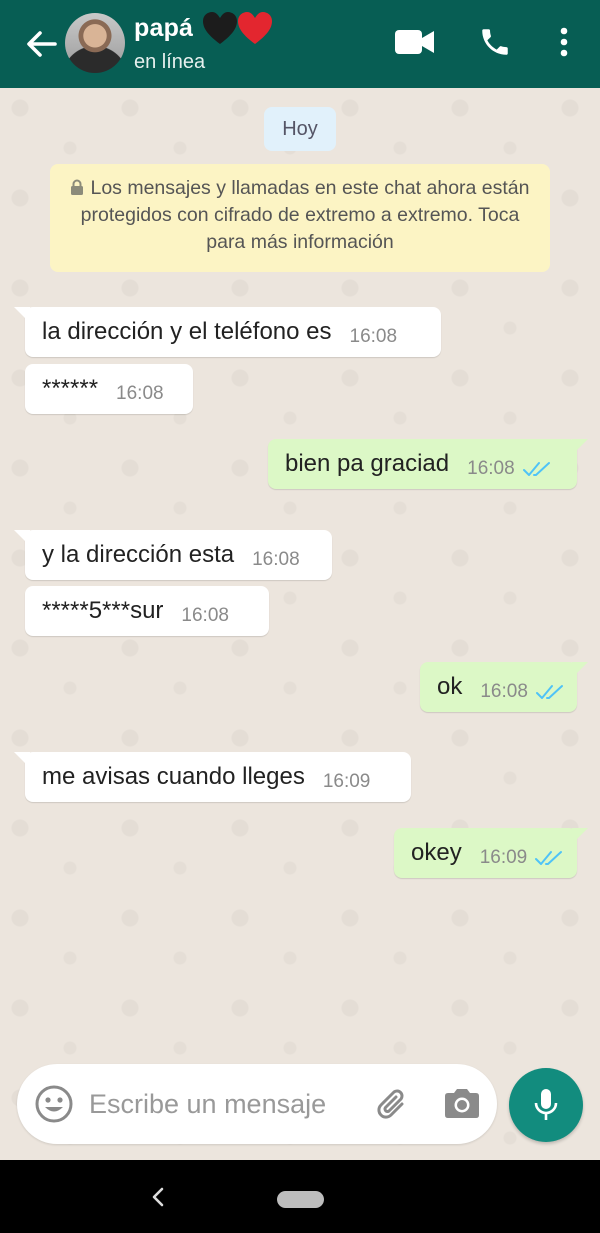 This screenshot has height=1233, width=600. What do you see at coordinates (300, 1199) in the screenshot?
I see `nav-home-pill` at bounding box center [300, 1199].